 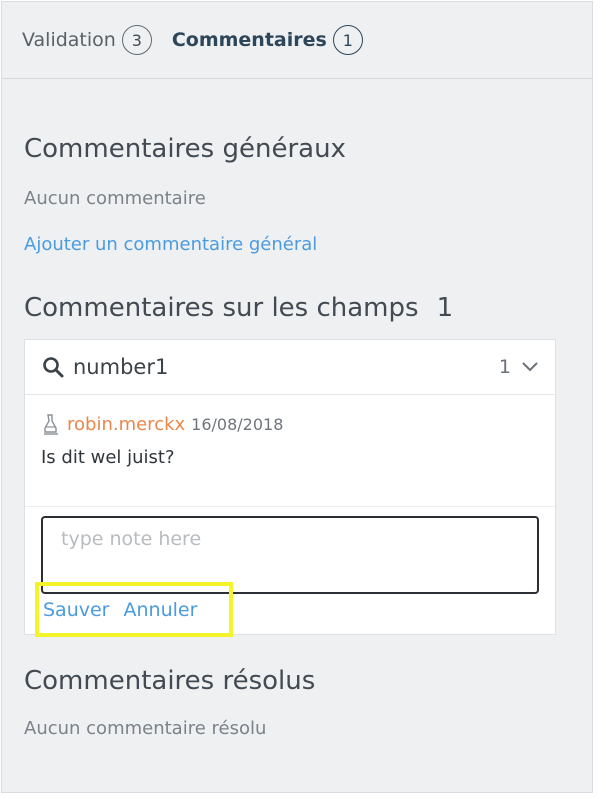 What do you see at coordinates (51, 424) in the screenshot?
I see `user-icon` at bounding box center [51, 424].